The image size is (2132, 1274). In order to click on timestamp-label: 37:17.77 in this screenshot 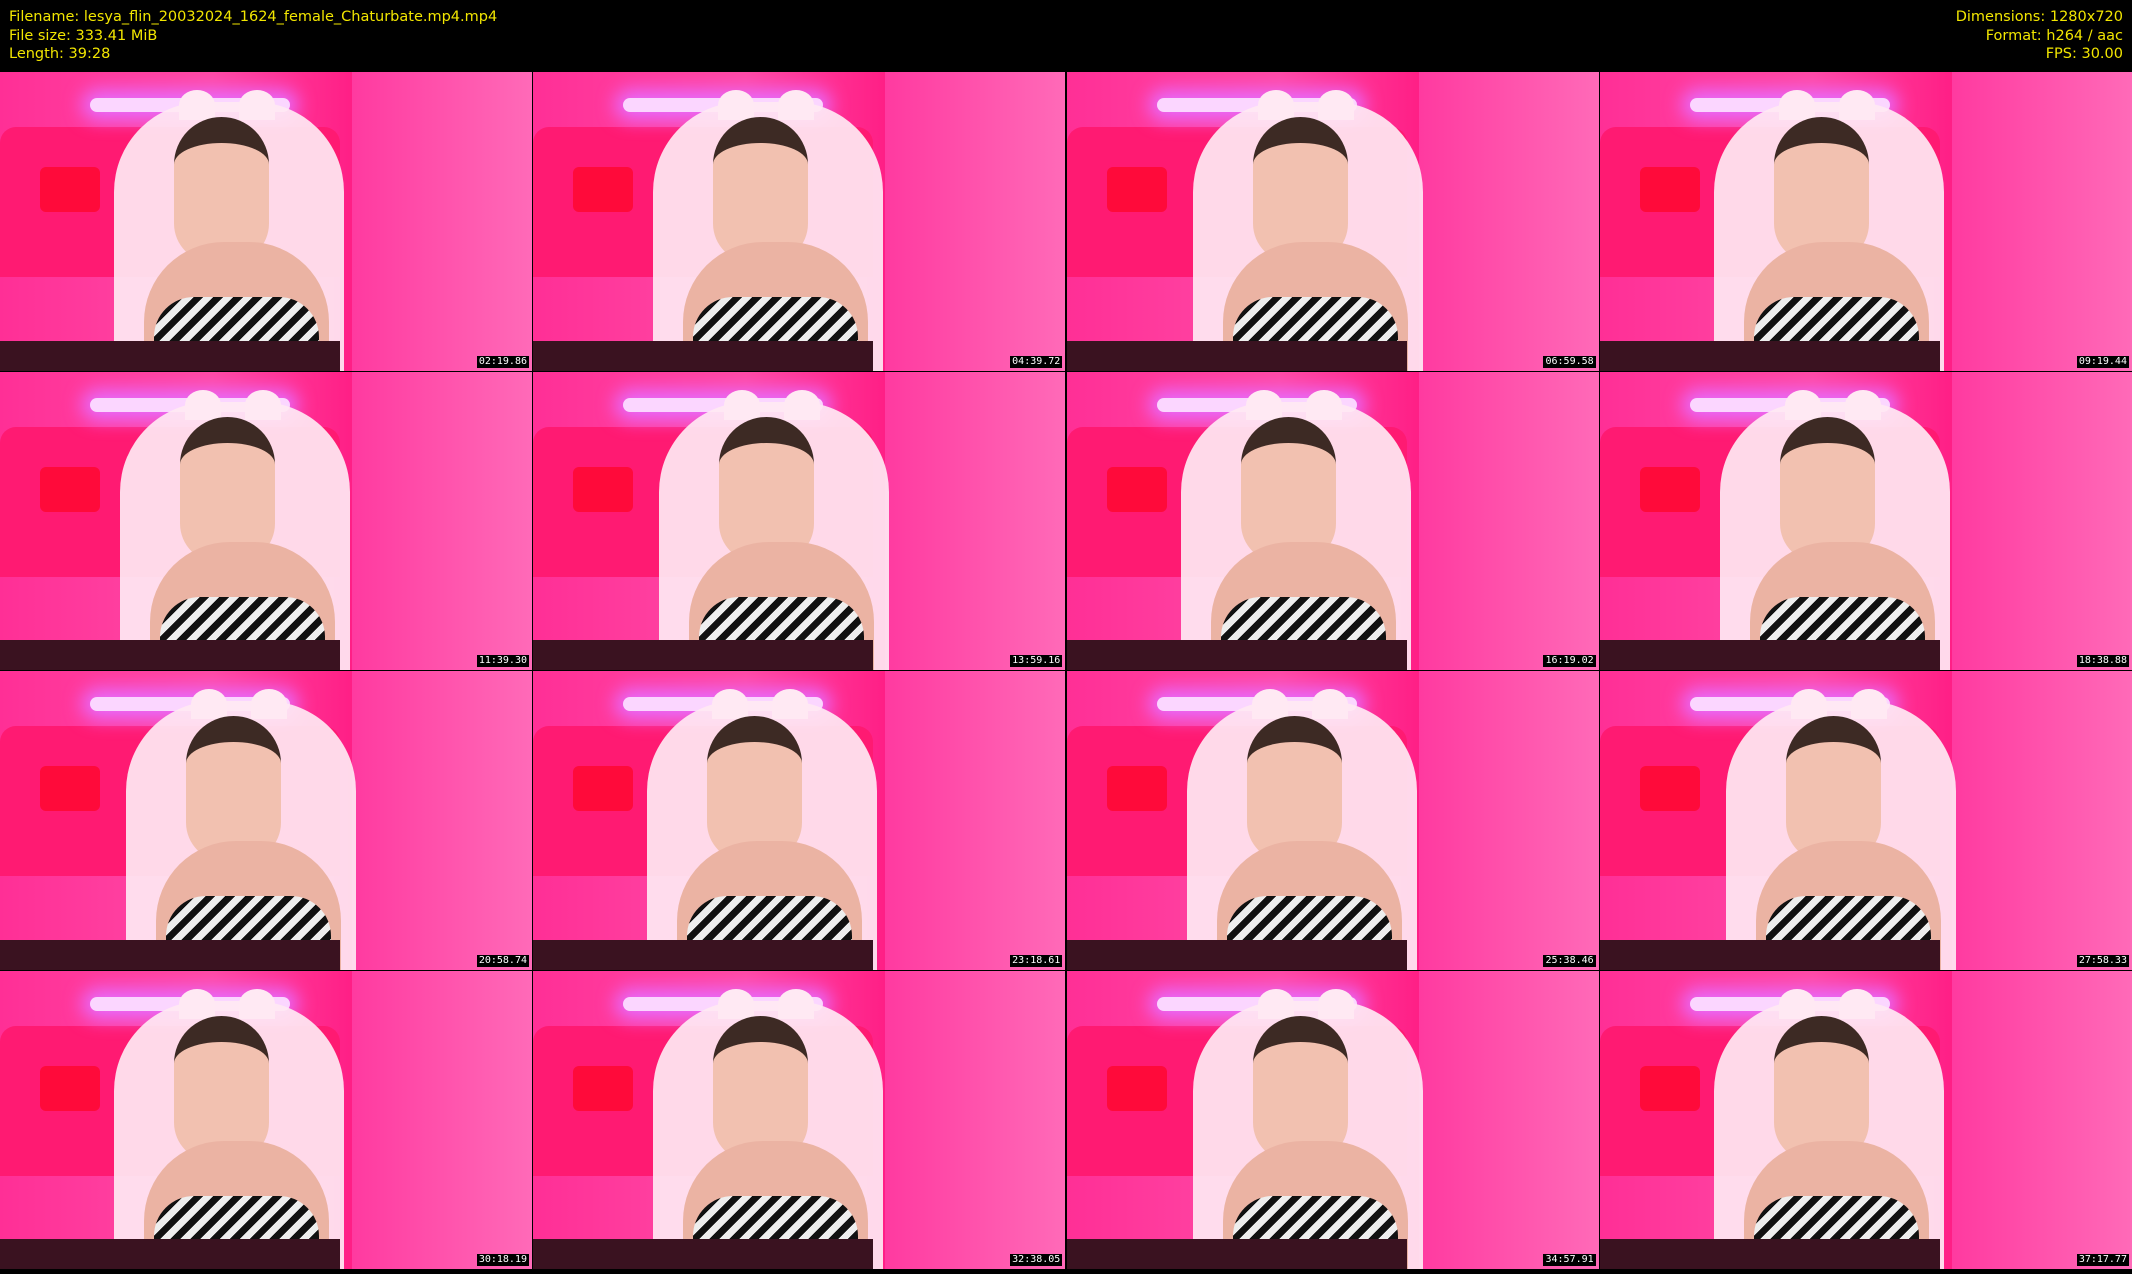, I will do `click(2102, 1260)`.